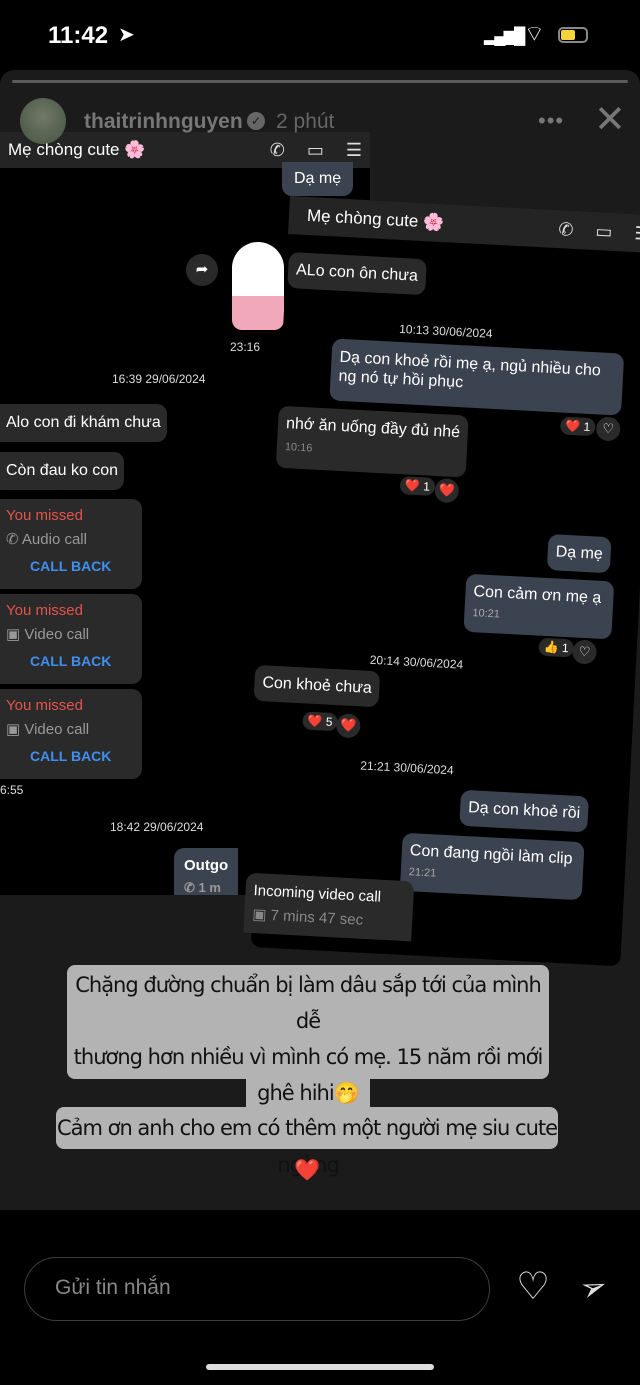 The width and height of the screenshot is (640, 1385). I want to click on call-label: Outgo, so click(206, 865).